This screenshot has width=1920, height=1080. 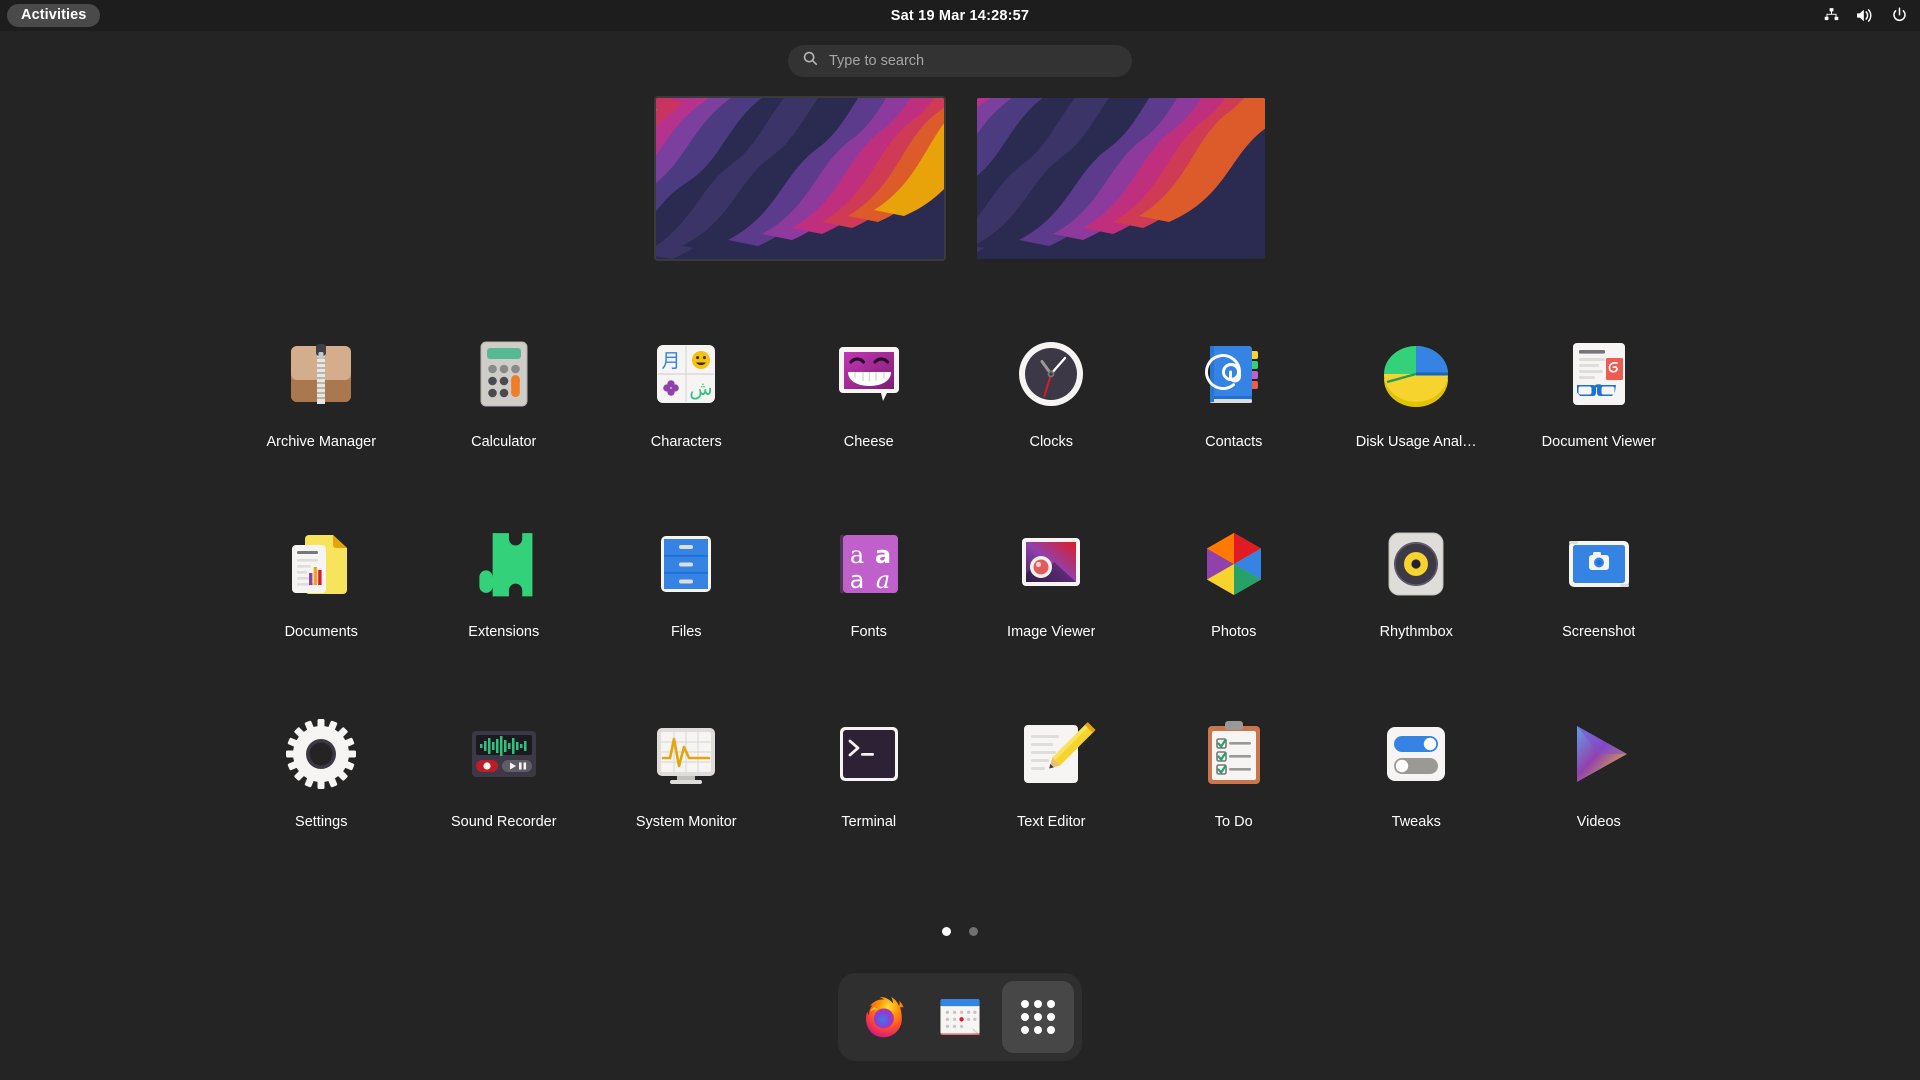 What do you see at coordinates (869, 374) in the screenshot?
I see `cheese-icon` at bounding box center [869, 374].